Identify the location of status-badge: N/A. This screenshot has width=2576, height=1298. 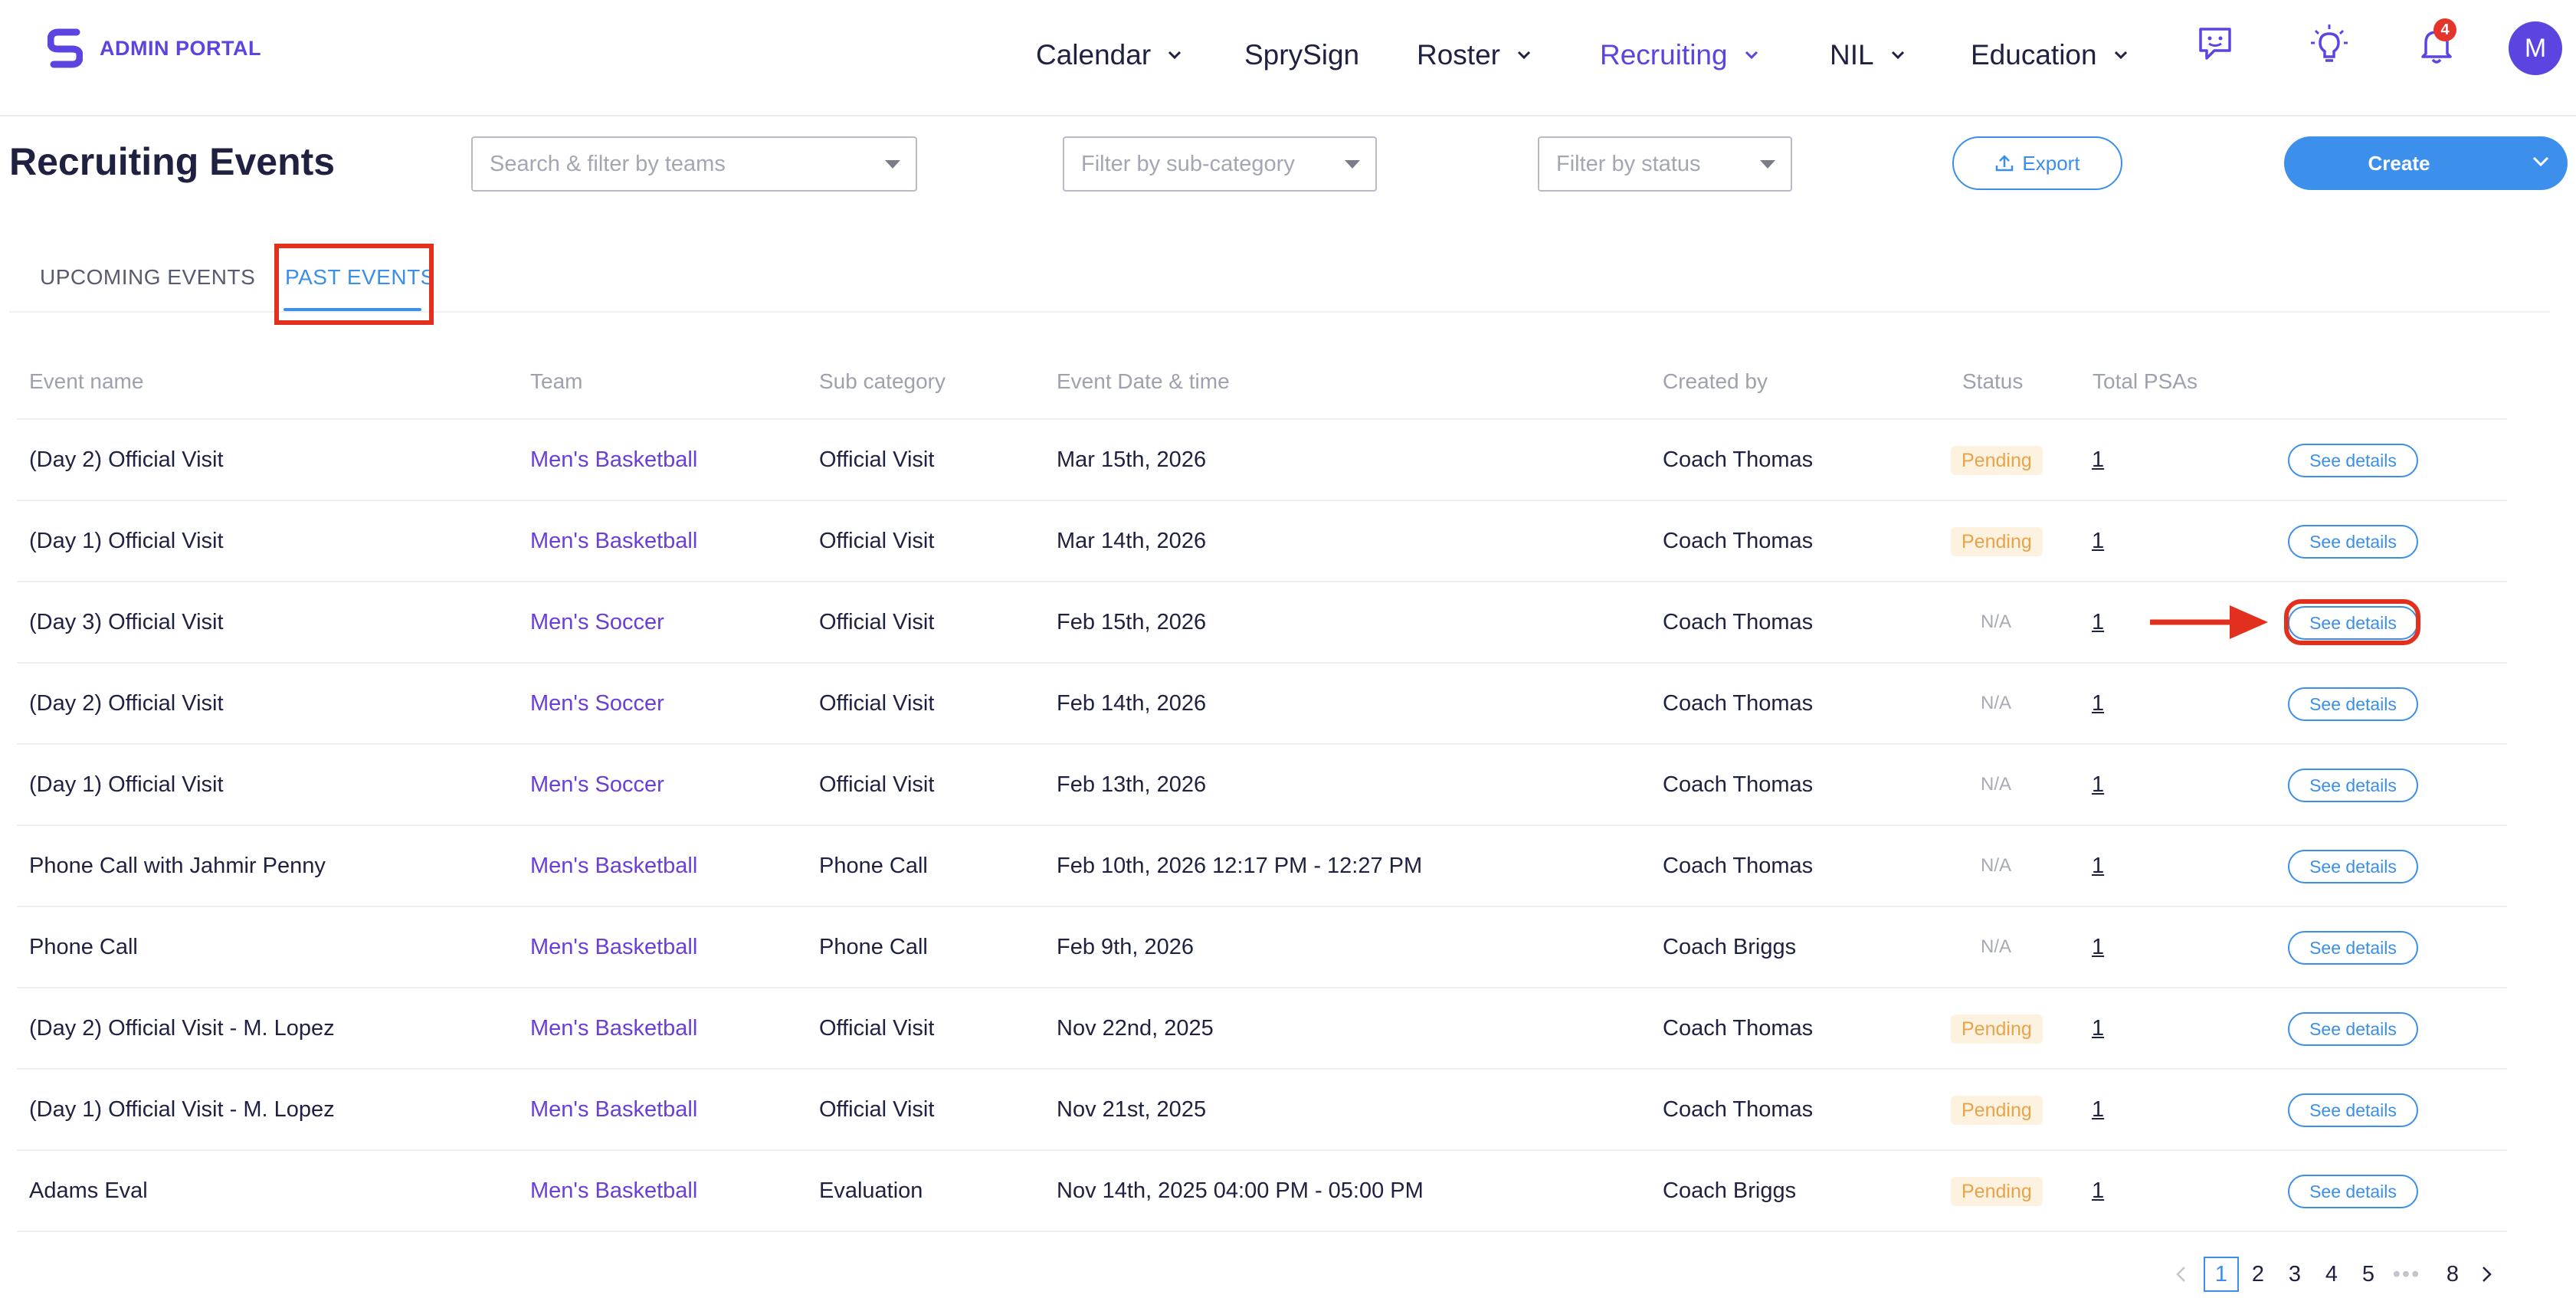
(1996, 703).